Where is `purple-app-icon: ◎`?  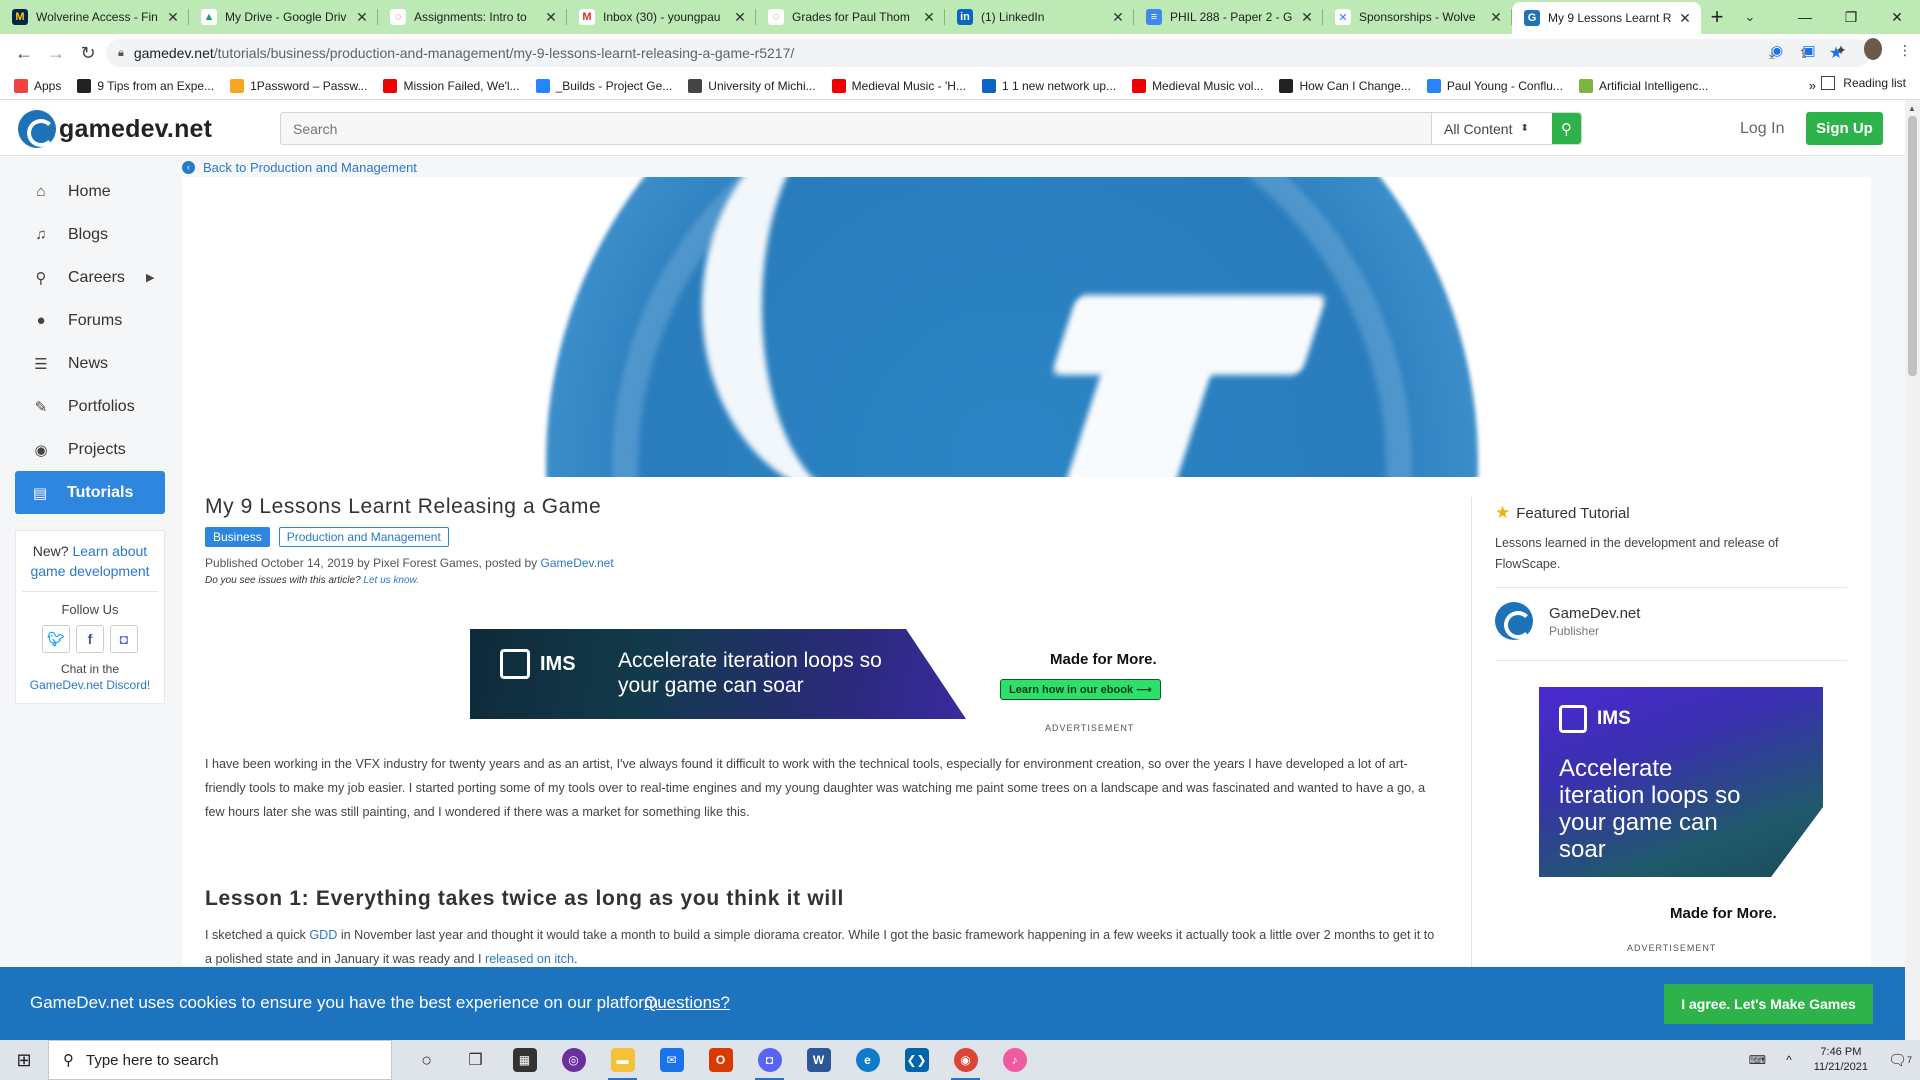 purple-app-icon: ◎ is located at coordinates (573, 1060).